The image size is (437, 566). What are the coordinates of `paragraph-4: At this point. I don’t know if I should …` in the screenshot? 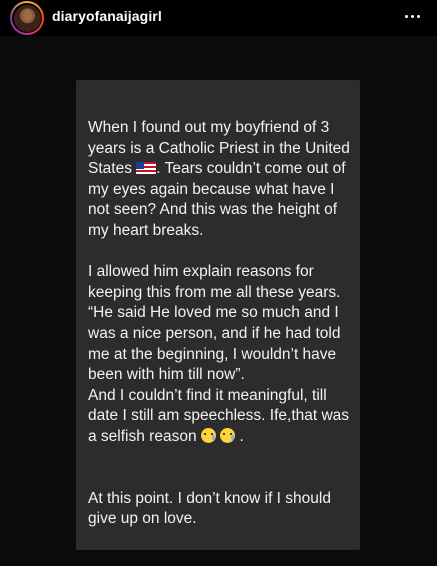 It's located at (209, 508).